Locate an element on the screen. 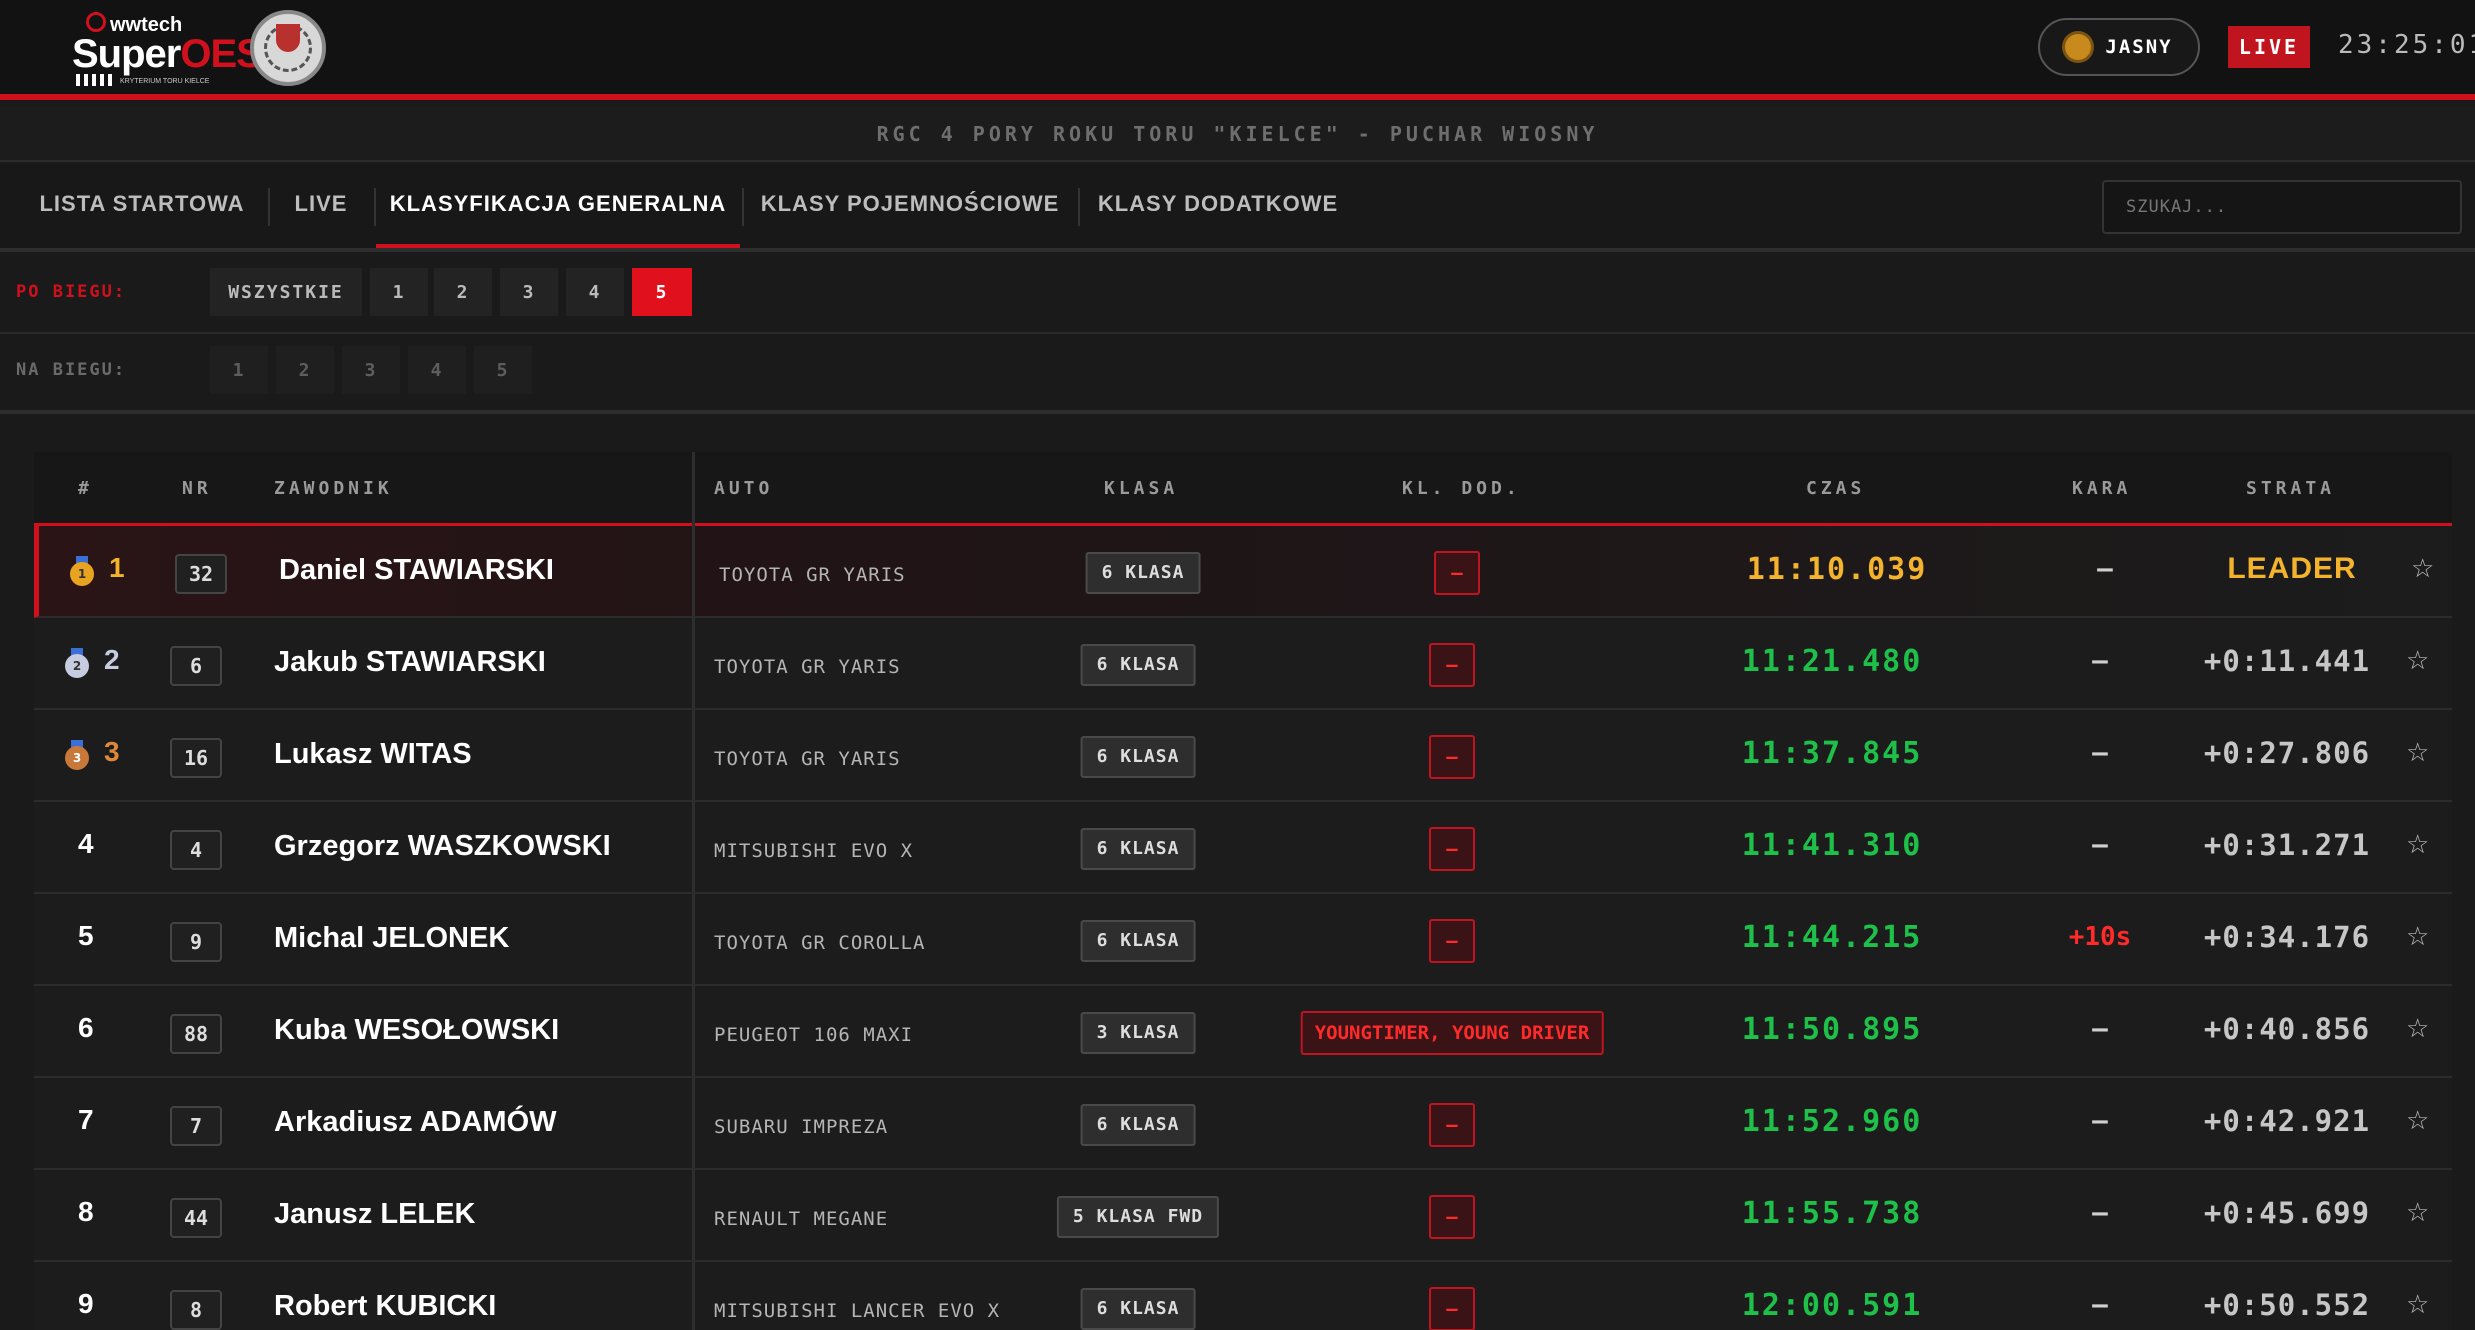 Image resolution: width=2475 pixels, height=1330 pixels. row-driver: Daniel STAWIARSKI is located at coordinates (416, 570).